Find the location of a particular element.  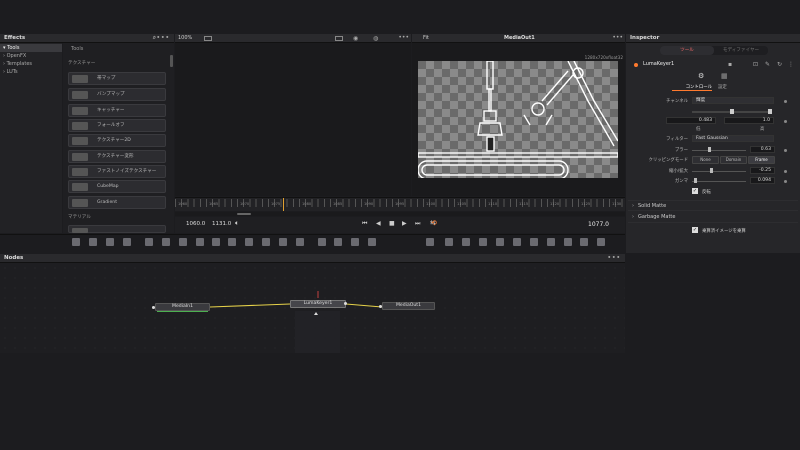

level-slider is located at coordinates (732, 111).